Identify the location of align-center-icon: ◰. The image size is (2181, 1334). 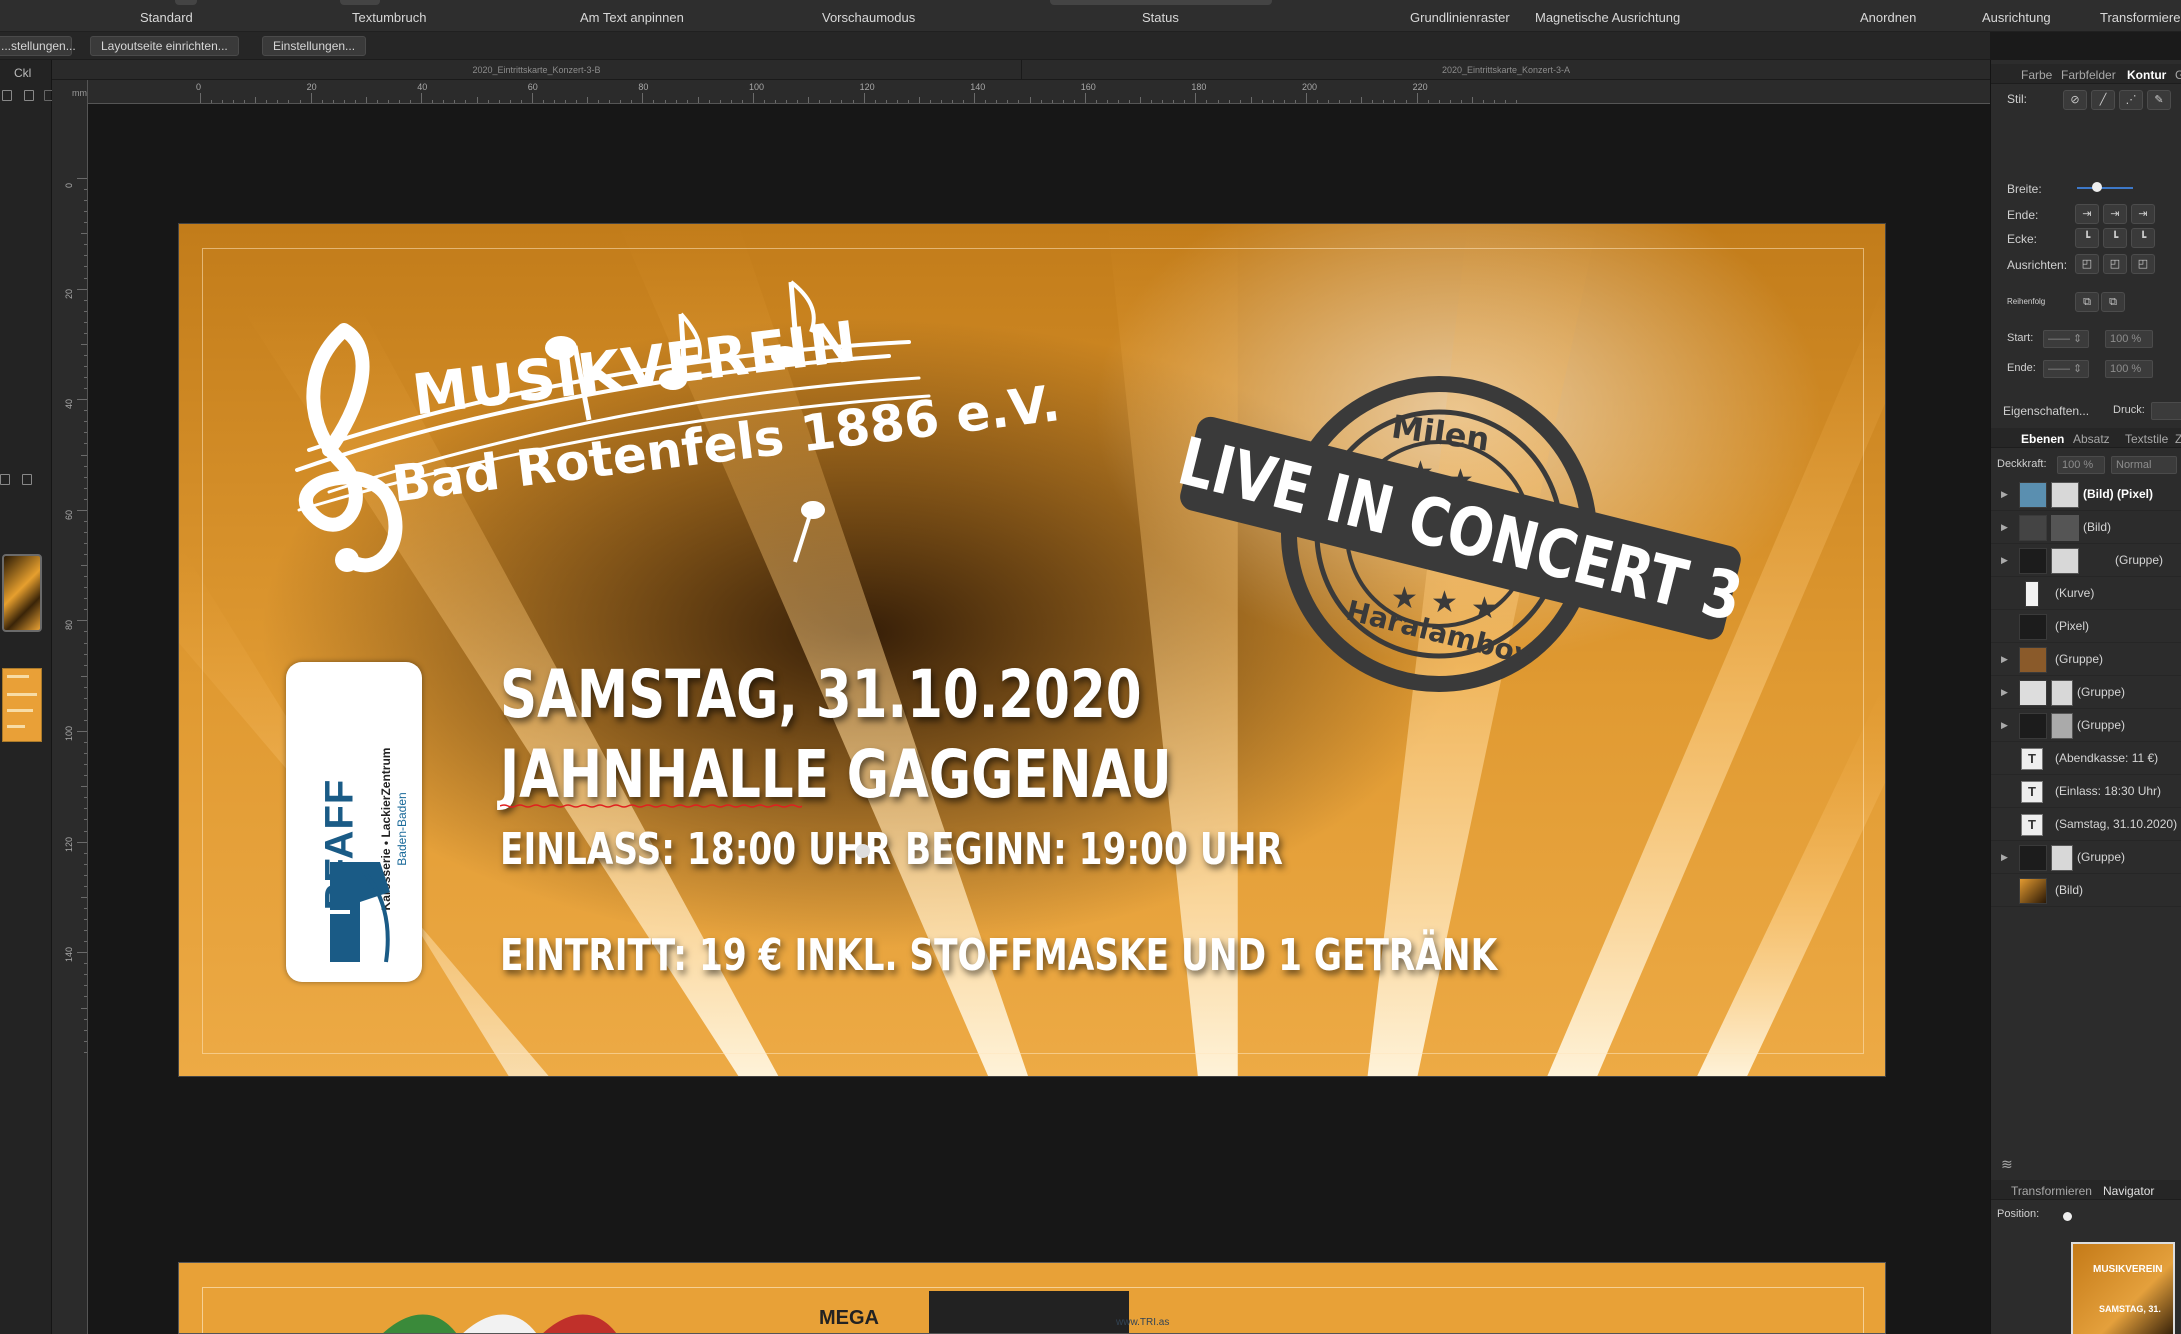
(2115, 264).